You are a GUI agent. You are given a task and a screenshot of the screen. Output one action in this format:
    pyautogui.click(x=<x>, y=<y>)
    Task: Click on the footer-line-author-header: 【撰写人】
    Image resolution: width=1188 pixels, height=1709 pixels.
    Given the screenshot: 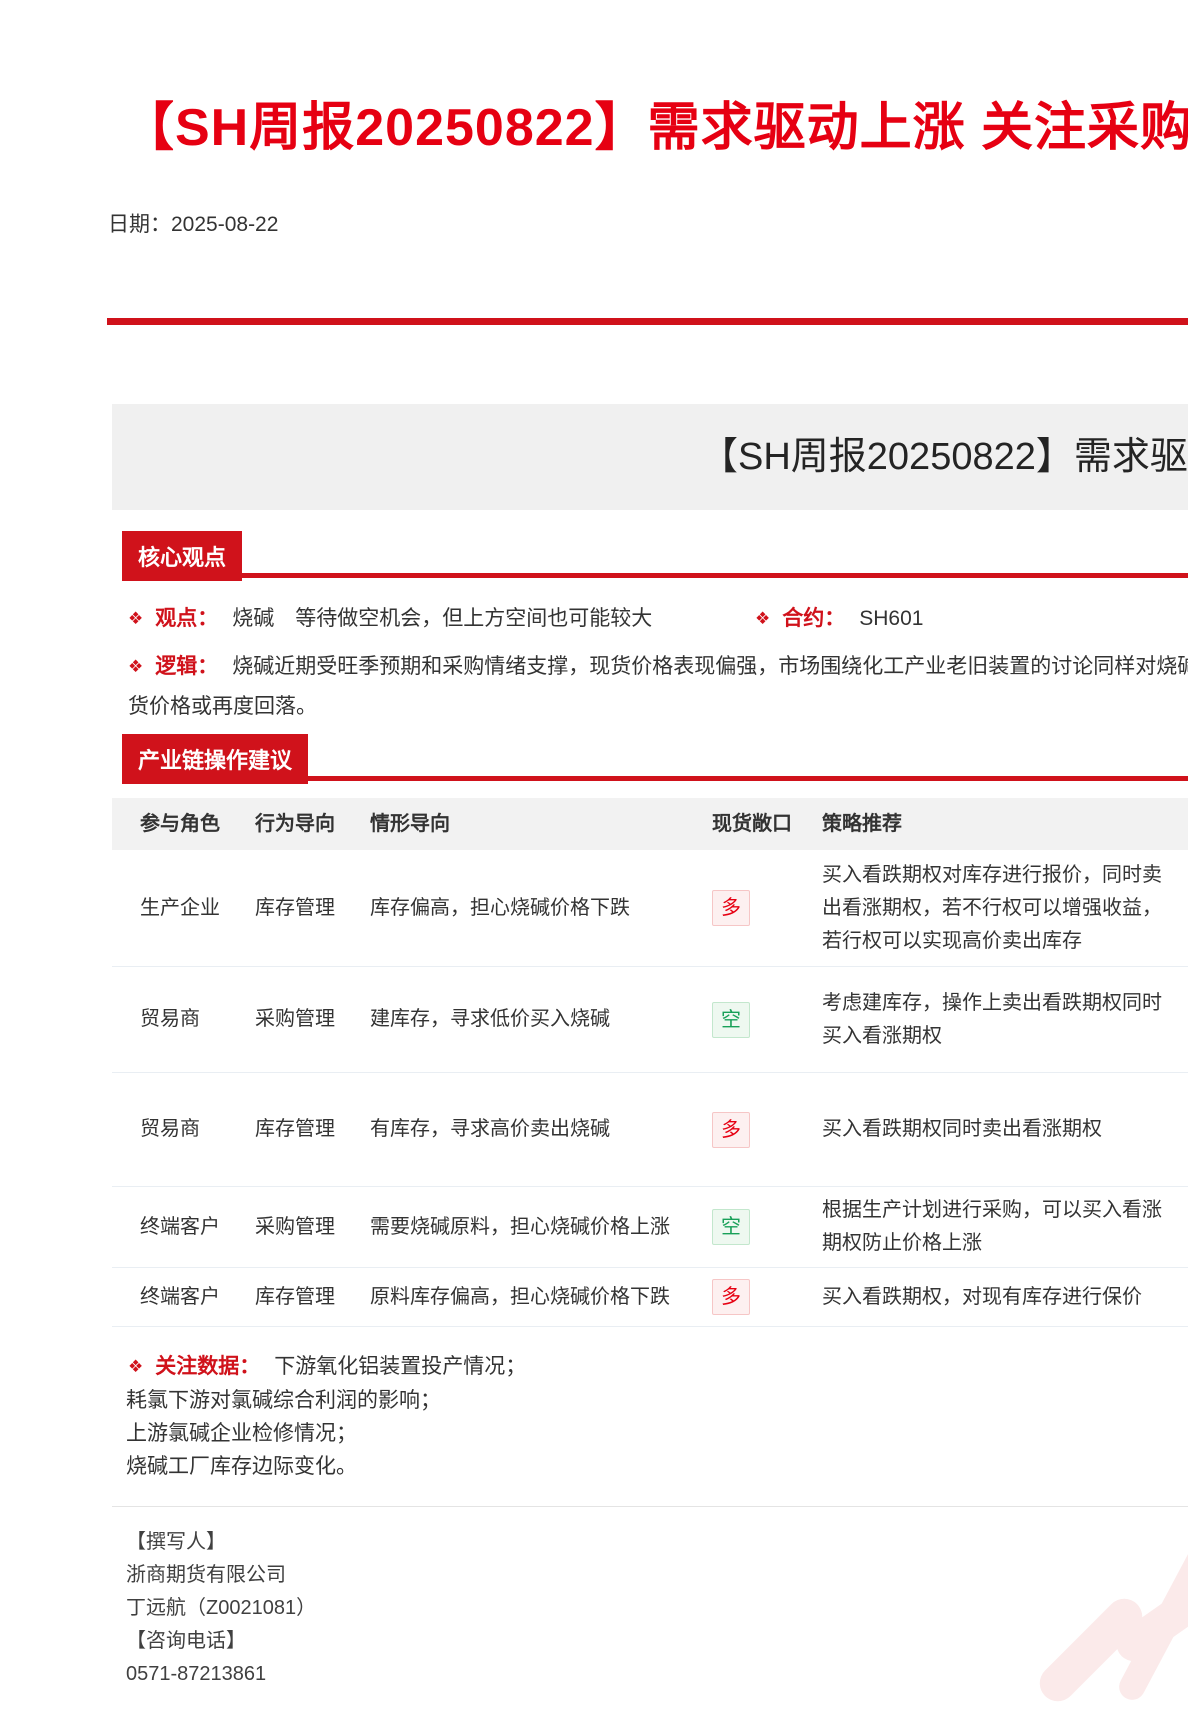 What is the action you would take?
    pyautogui.click(x=176, y=1542)
    